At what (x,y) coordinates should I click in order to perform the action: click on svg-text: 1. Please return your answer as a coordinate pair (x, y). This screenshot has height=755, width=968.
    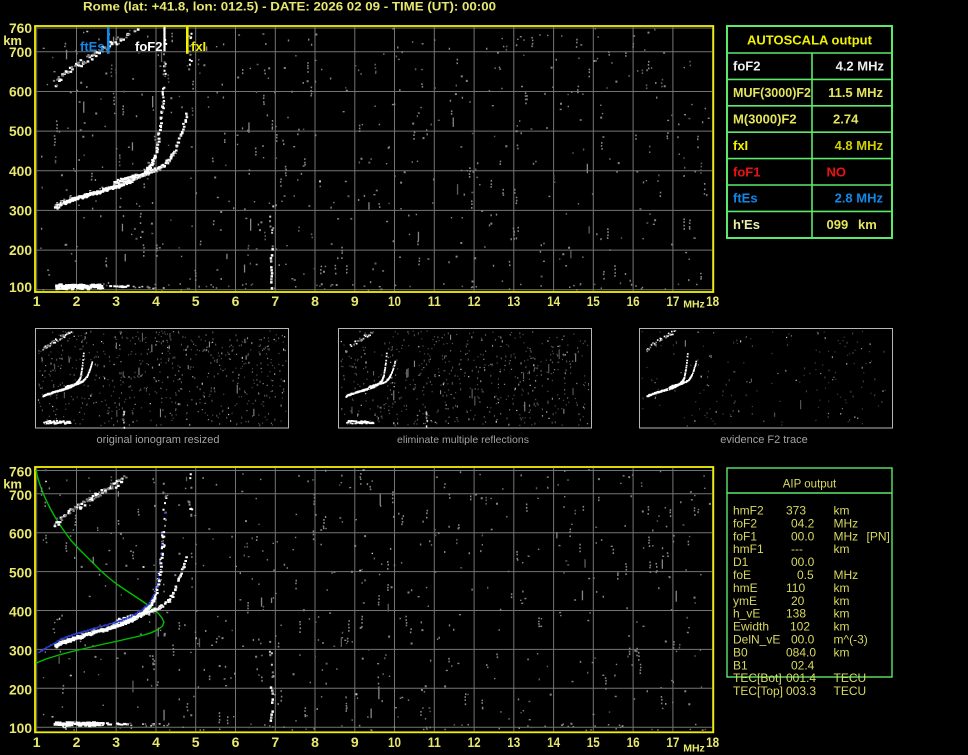
    Looking at the image, I should click on (37, 301).